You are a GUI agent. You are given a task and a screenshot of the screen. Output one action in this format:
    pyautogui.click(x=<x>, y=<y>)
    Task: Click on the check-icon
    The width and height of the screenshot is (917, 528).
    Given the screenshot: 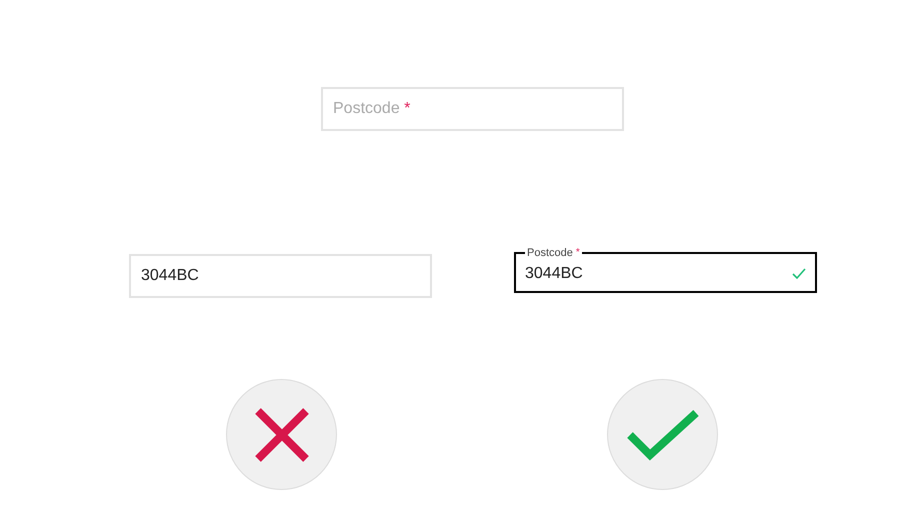 What is the action you would take?
    pyautogui.click(x=662, y=434)
    